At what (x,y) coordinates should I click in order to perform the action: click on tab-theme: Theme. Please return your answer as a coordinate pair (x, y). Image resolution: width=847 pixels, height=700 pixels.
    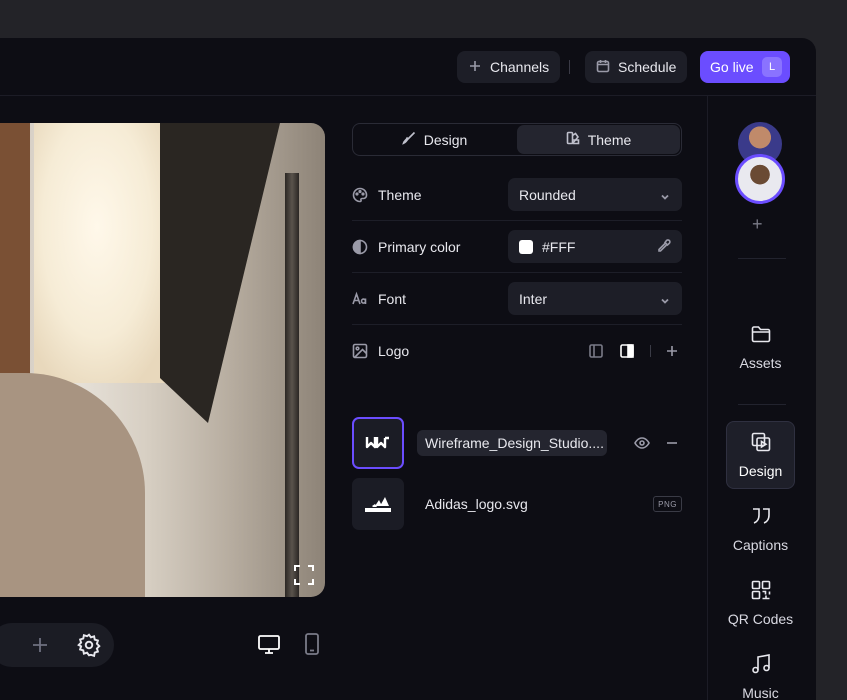
    Looking at the image, I should click on (598, 139).